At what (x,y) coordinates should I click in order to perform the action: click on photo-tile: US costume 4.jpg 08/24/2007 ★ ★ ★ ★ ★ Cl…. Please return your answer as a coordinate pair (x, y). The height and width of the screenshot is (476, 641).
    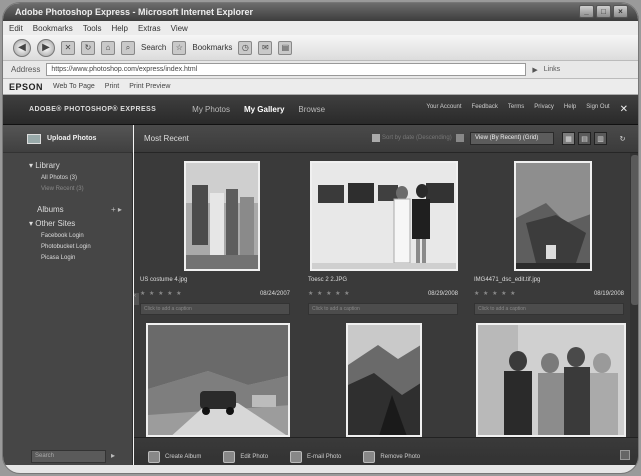
    Looking at the image, I should click on (215, 238).